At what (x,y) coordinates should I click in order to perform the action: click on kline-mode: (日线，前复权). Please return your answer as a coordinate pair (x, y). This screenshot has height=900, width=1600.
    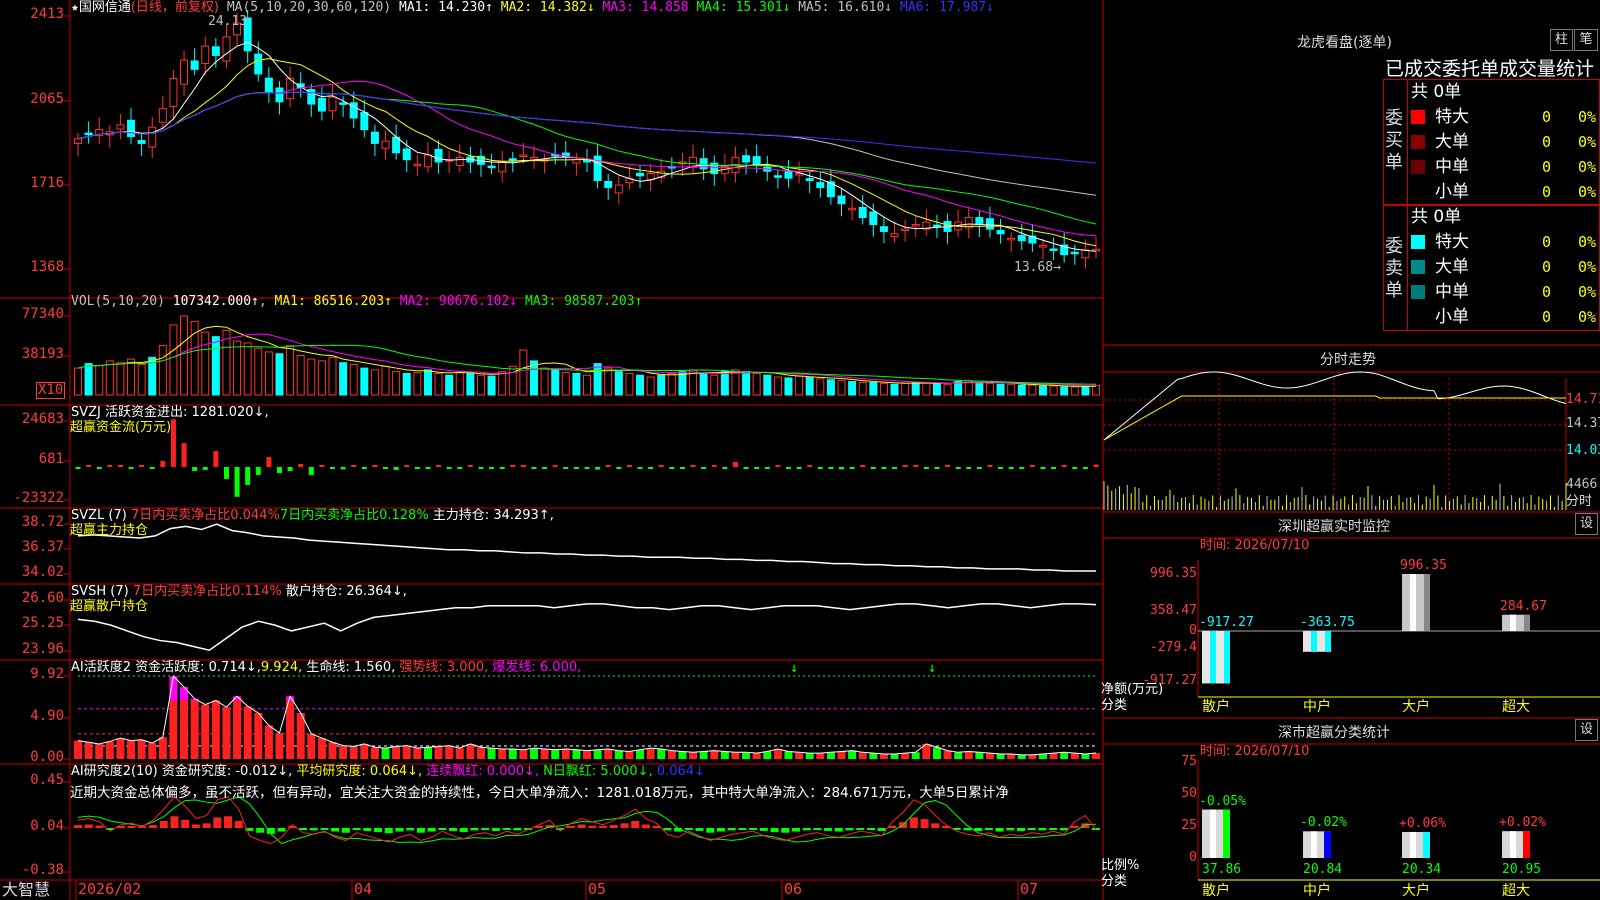
    Looking at the image, I should click on (175, 7).